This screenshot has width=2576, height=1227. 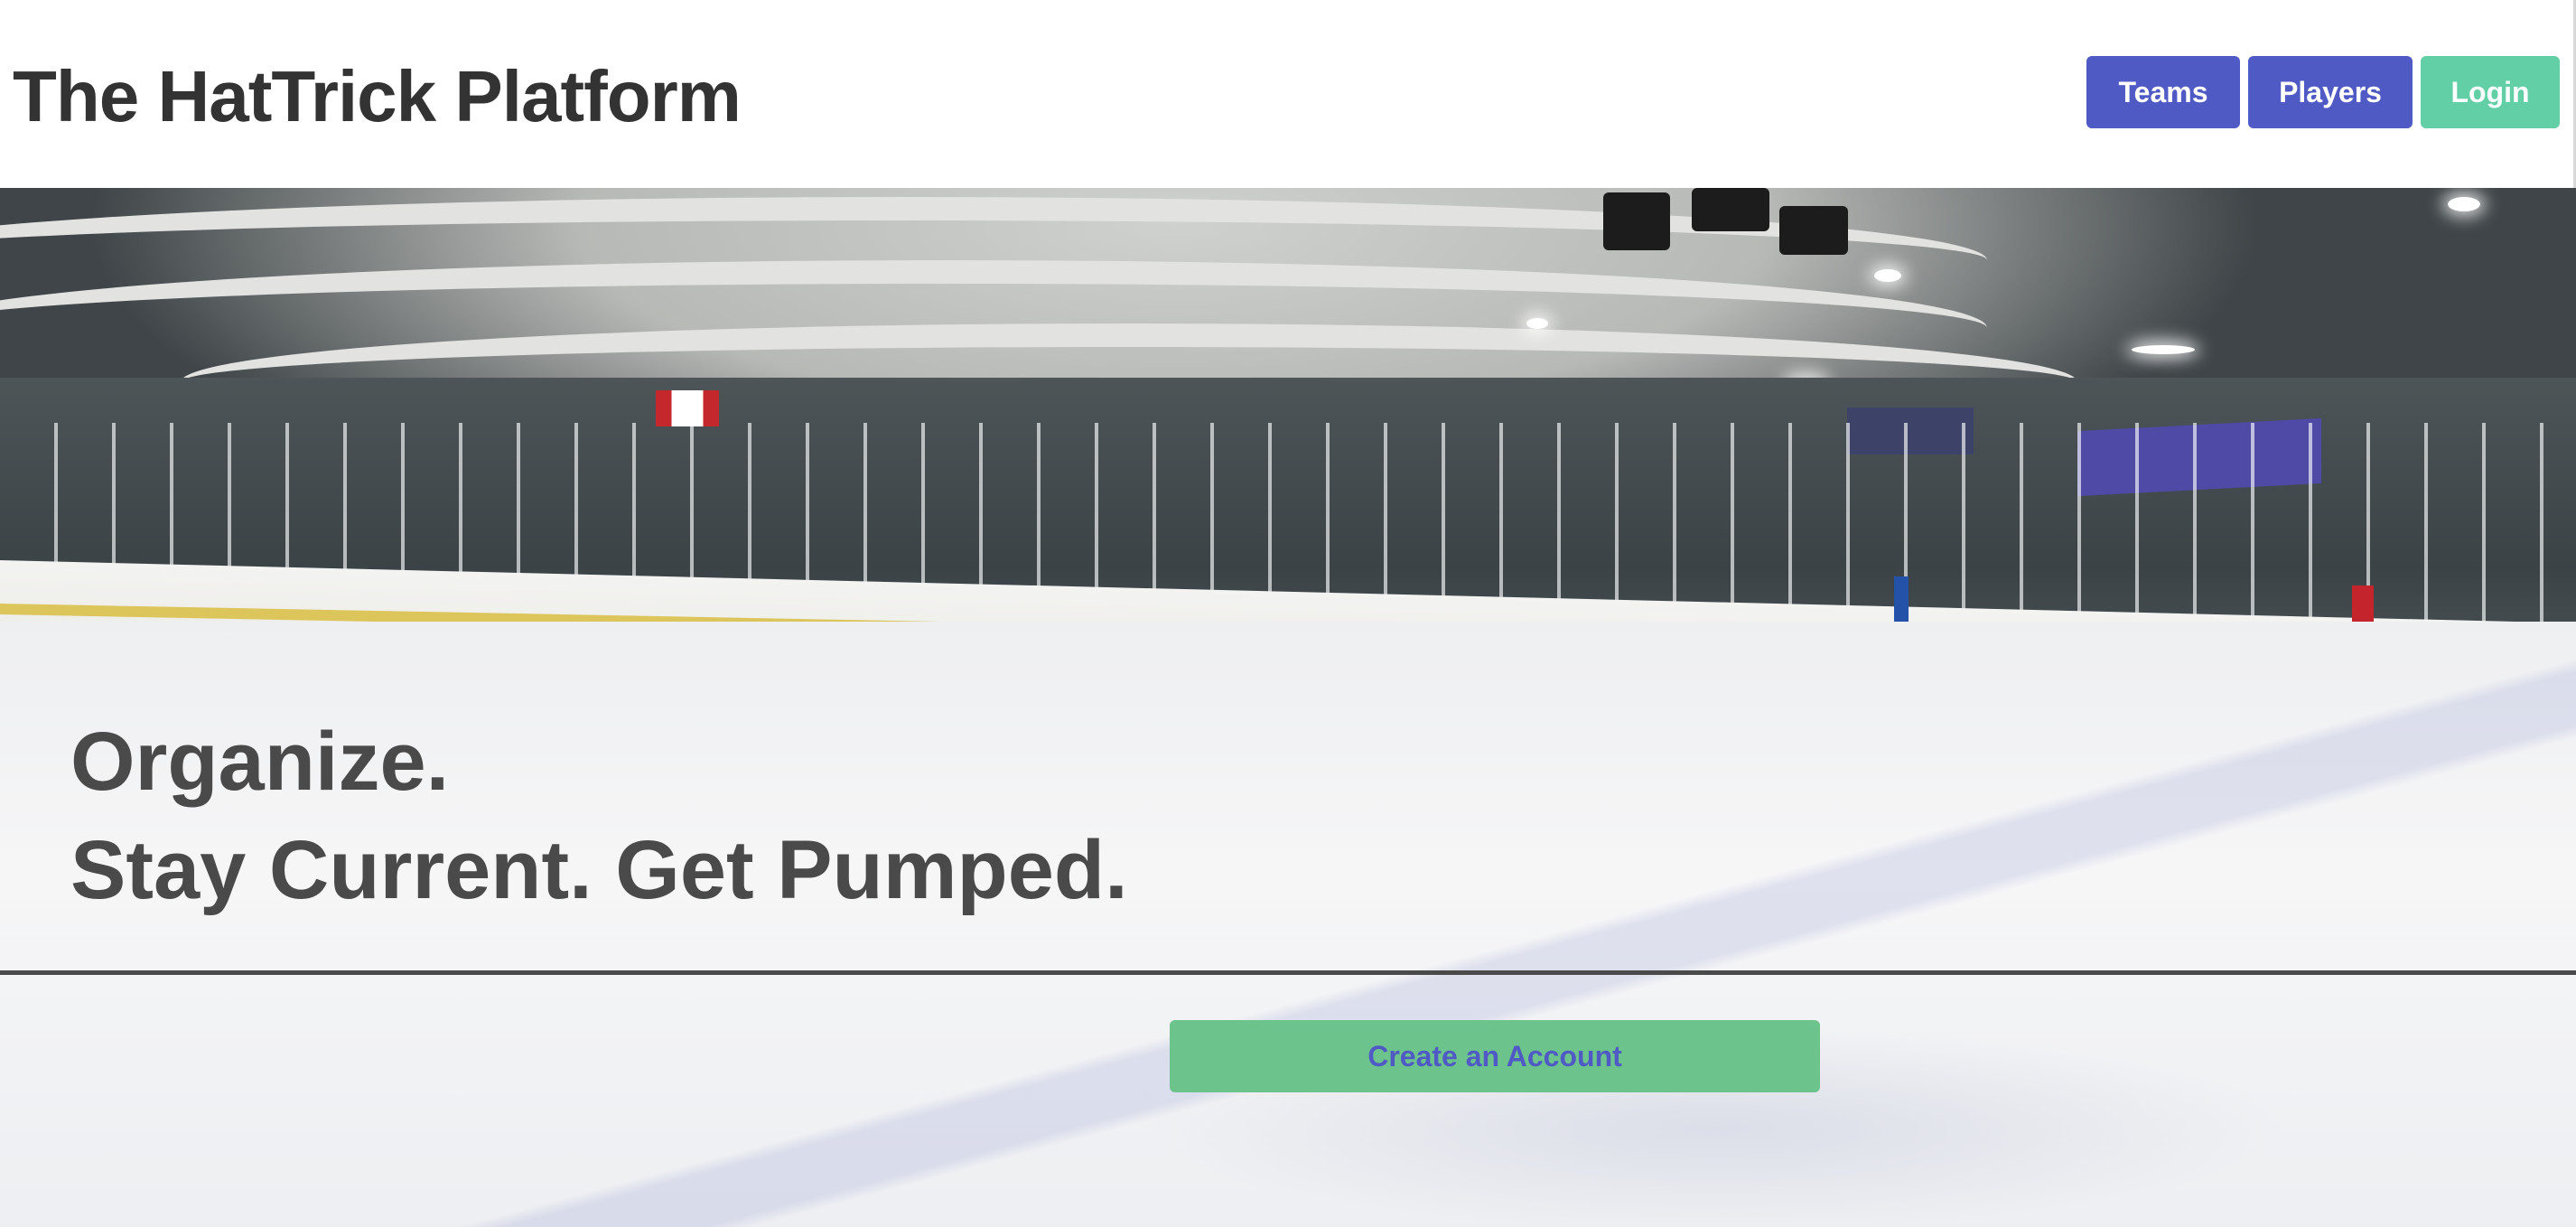 I want to click on hero-tagline: Organize. Stay Current. Get Pumped., so click(x=599, y=816).